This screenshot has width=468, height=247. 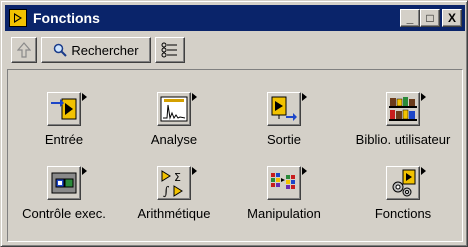 What do you see at coordinates (105, 50) in the screenshot?
I see `search-button-label: Rechercher` at bounding box center [105, 50].